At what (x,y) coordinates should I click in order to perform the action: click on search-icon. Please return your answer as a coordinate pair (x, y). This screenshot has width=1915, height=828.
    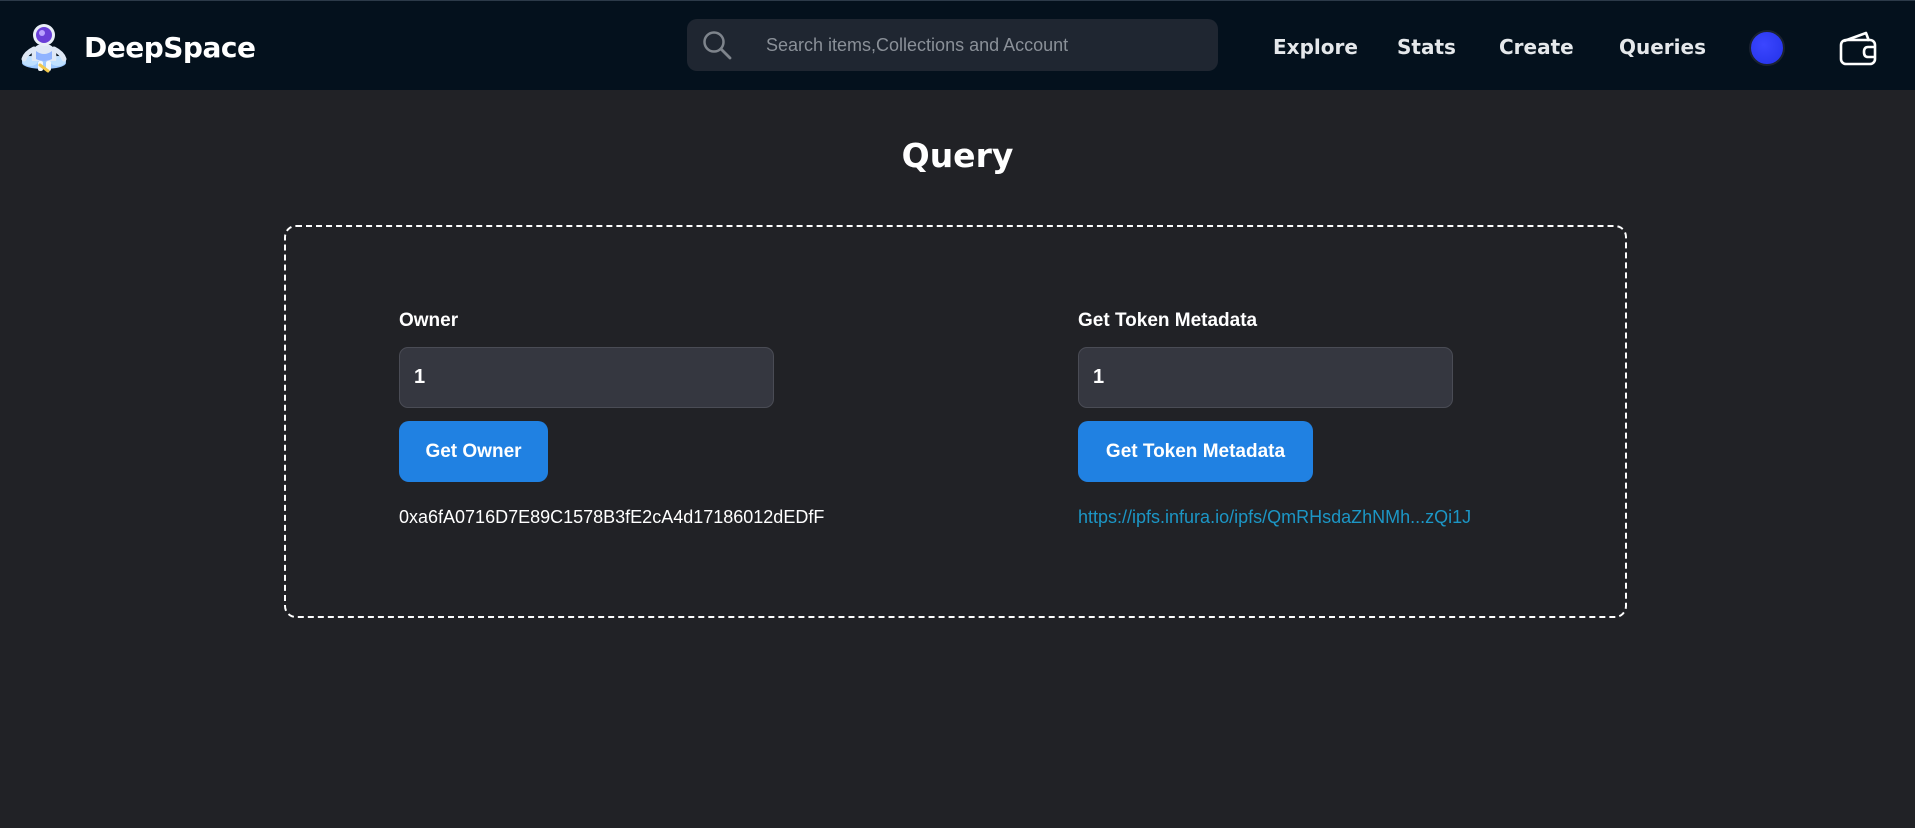
    Looking at the image, I should click on (717, 45).